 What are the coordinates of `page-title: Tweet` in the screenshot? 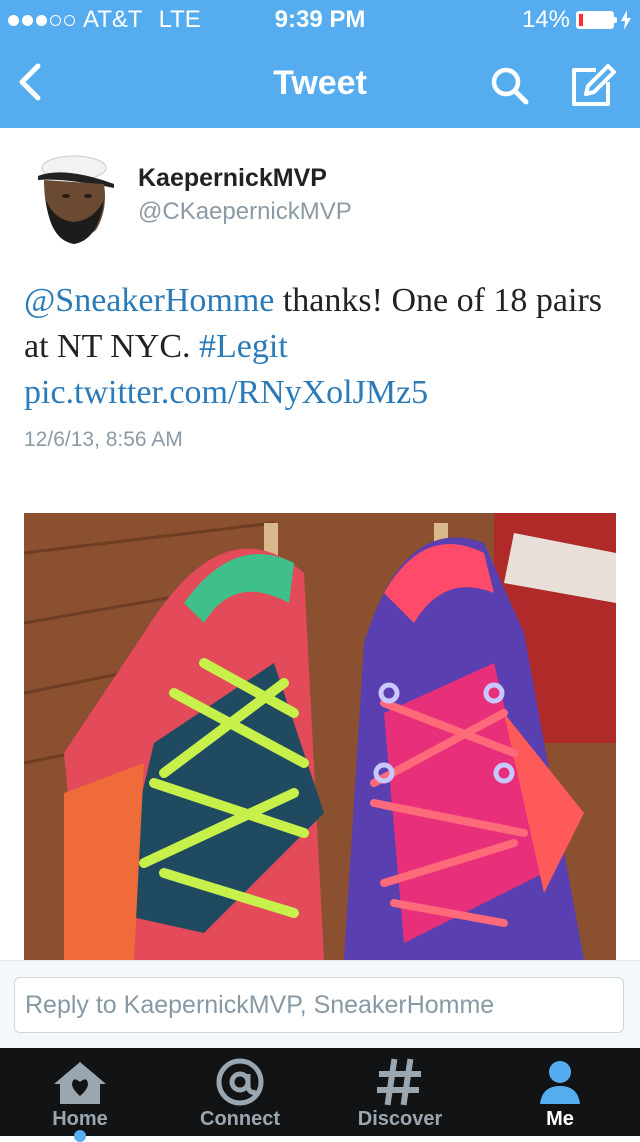 It's located at (320, 83).